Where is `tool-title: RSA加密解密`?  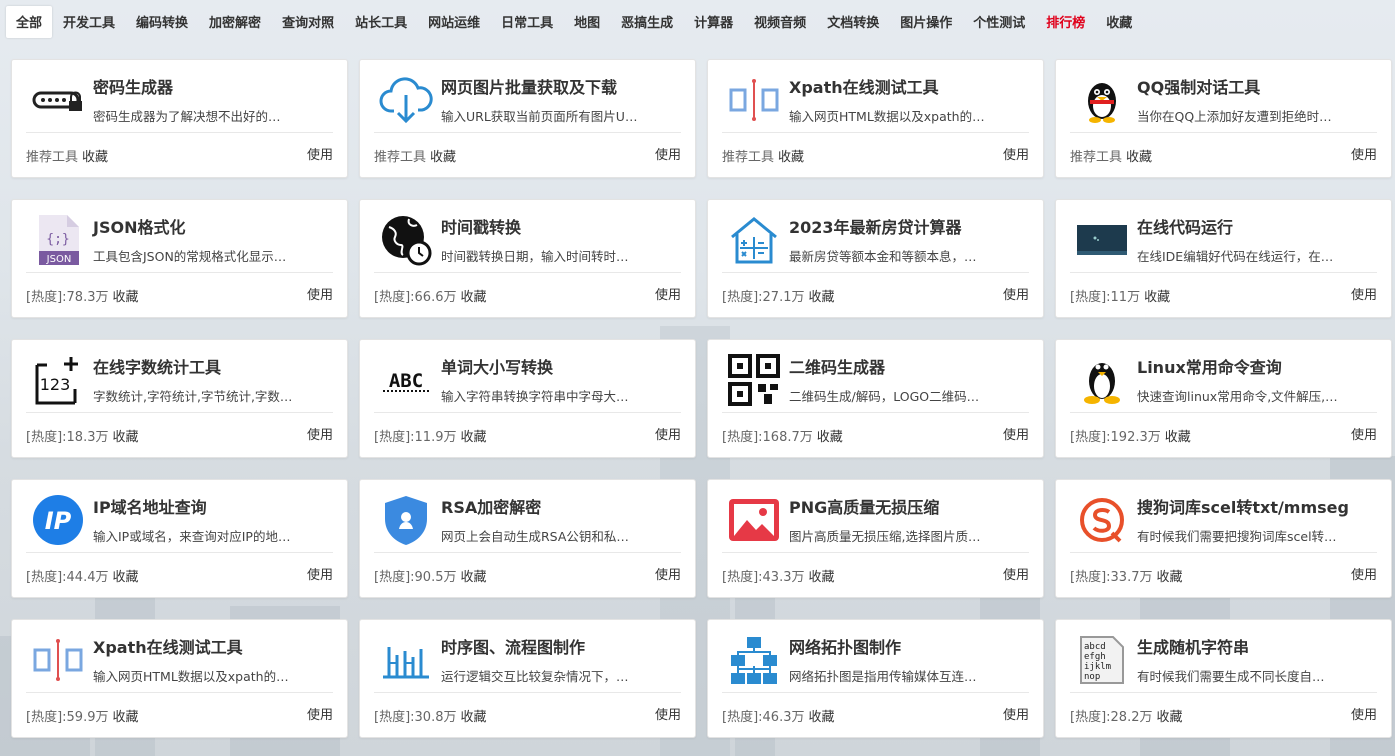
tool-title: RSA加密解密 is located at coordinates (491, 506).